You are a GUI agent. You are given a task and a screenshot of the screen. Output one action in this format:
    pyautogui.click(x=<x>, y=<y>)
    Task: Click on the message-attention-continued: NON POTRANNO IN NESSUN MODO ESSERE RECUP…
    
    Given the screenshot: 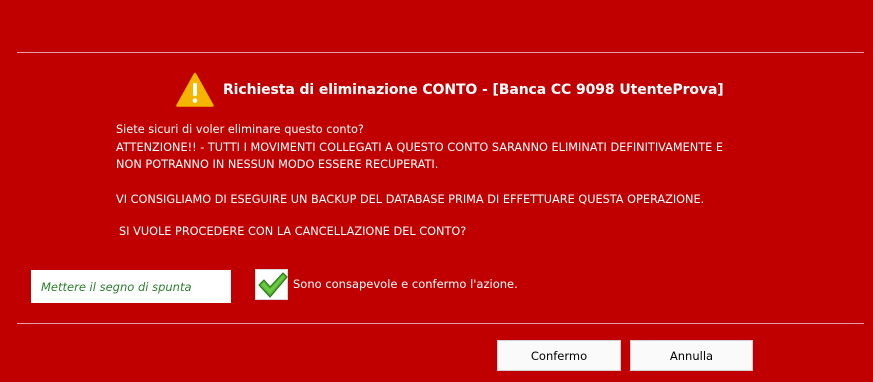 What is the action you would take?
    pyautogui.click(x=277, y=164)
    